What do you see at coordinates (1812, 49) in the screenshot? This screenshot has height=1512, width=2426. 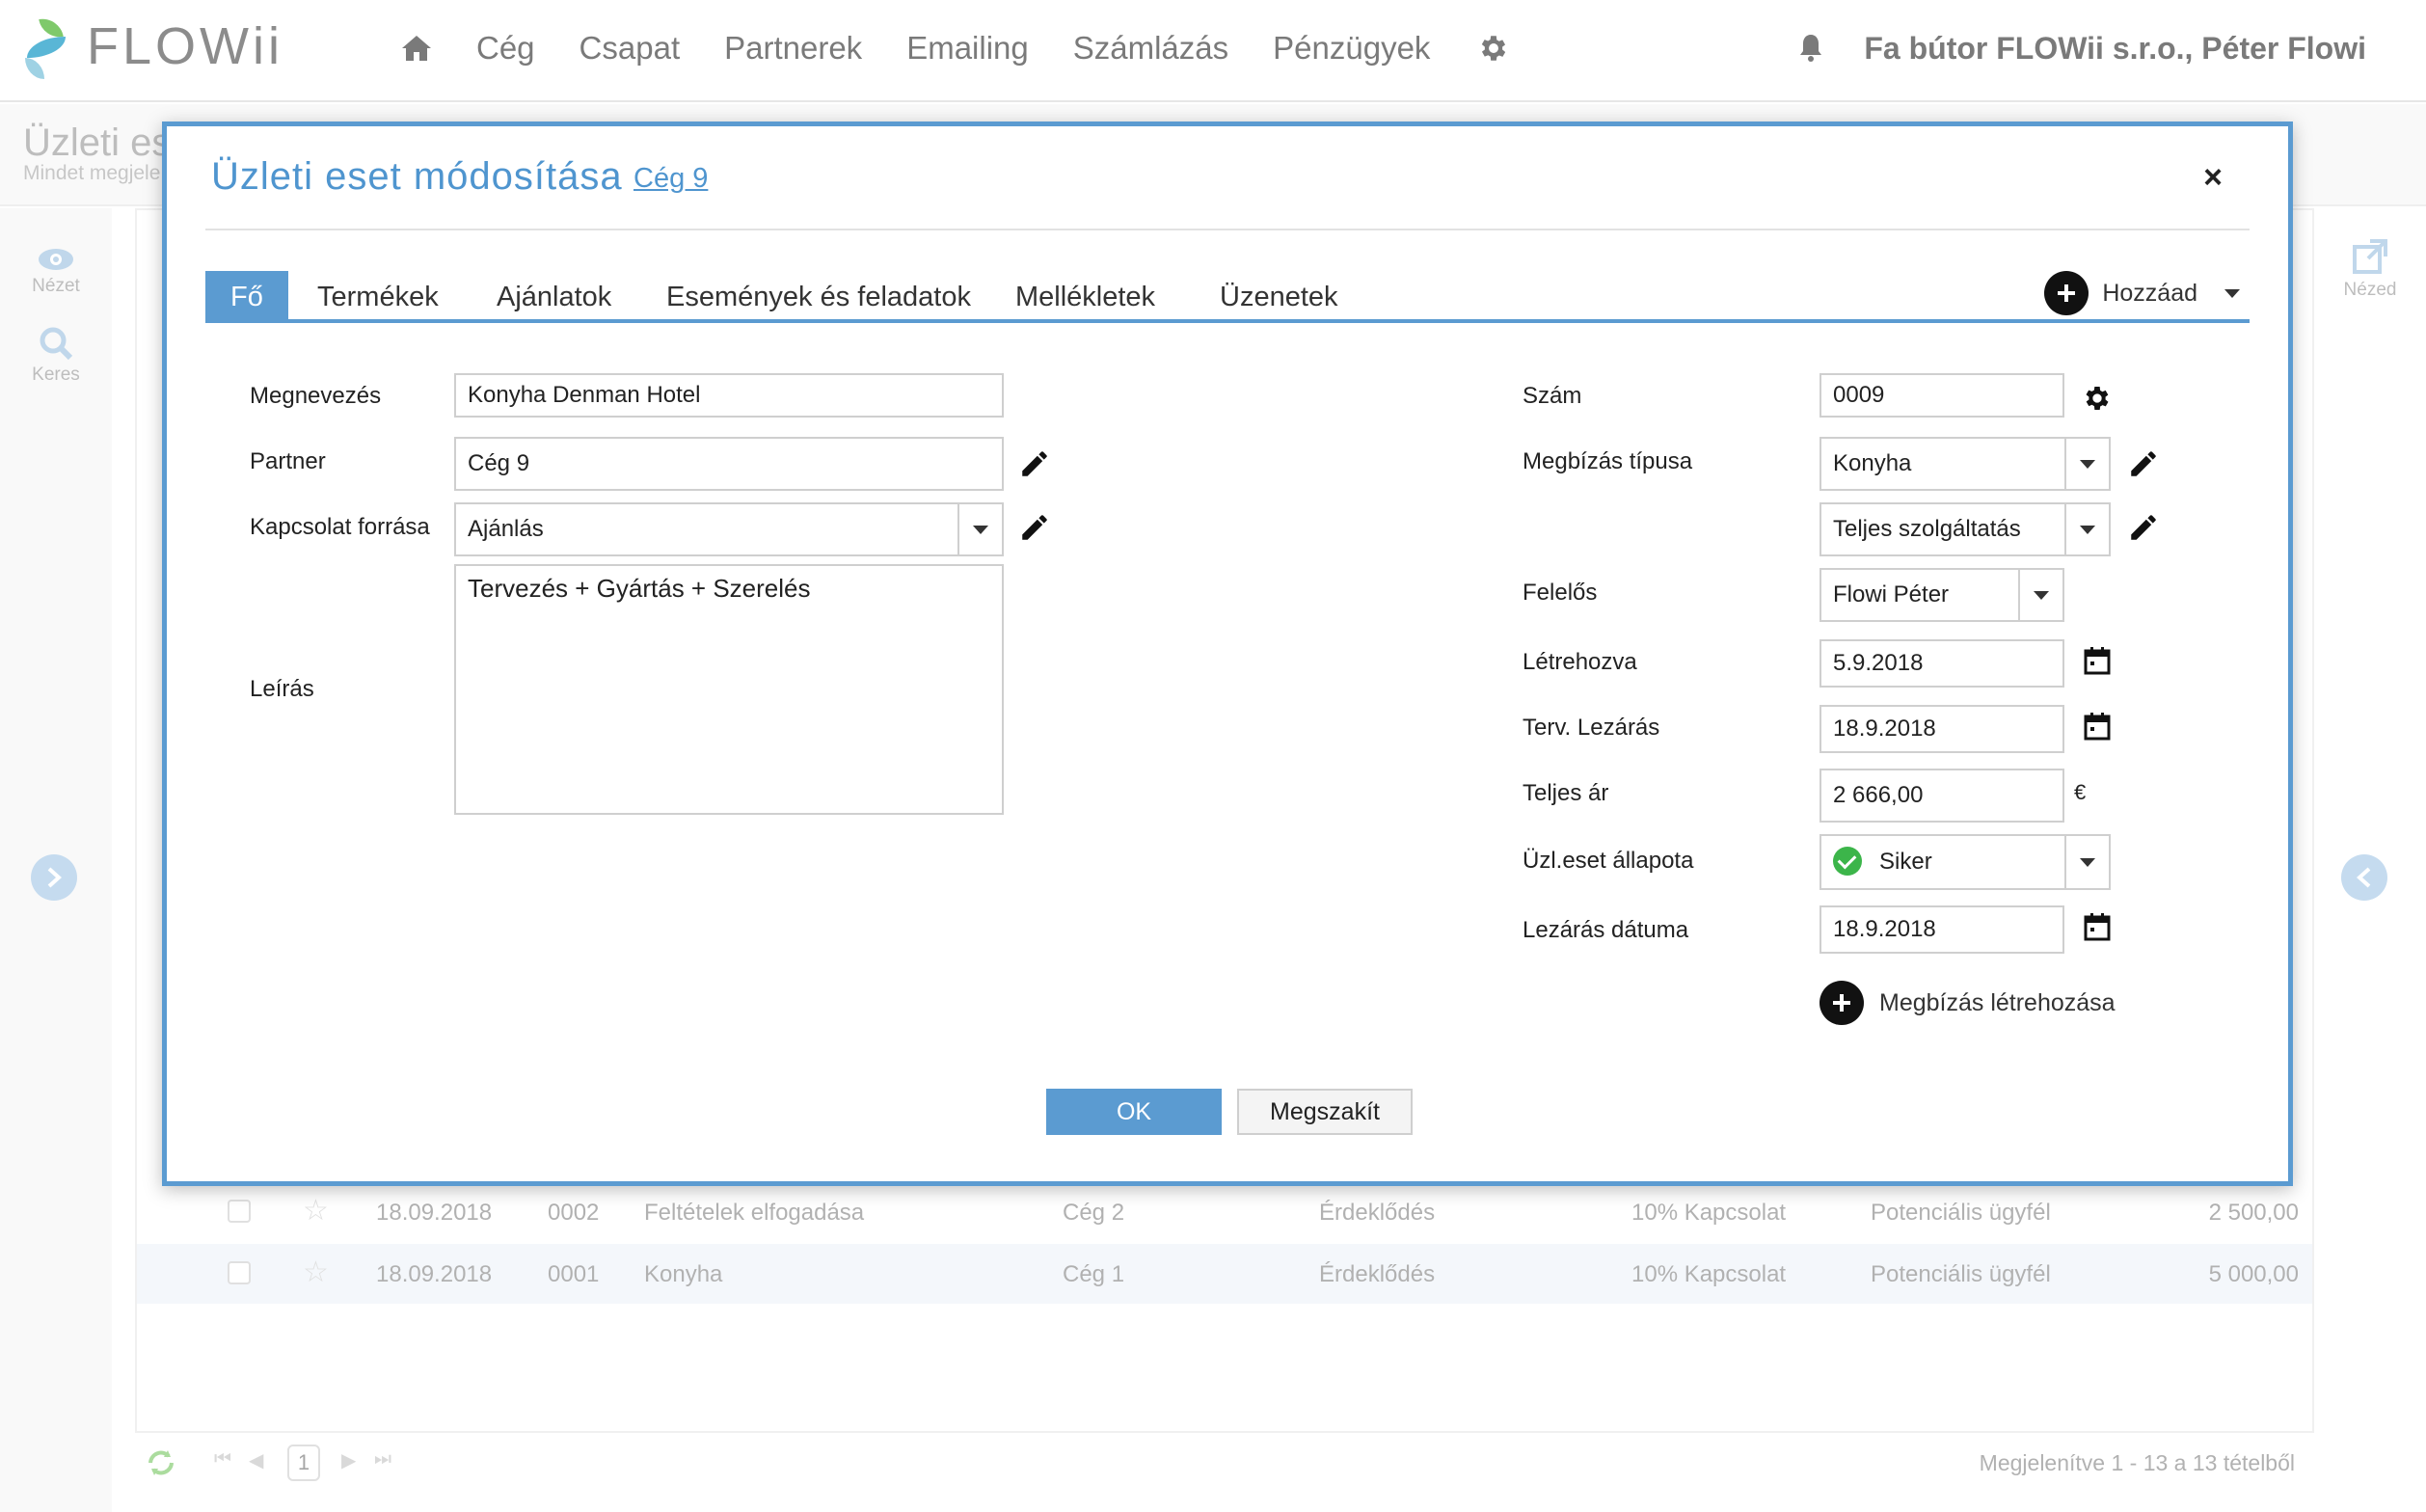 I see `bell-icon` at bounding box center [1812, 49].